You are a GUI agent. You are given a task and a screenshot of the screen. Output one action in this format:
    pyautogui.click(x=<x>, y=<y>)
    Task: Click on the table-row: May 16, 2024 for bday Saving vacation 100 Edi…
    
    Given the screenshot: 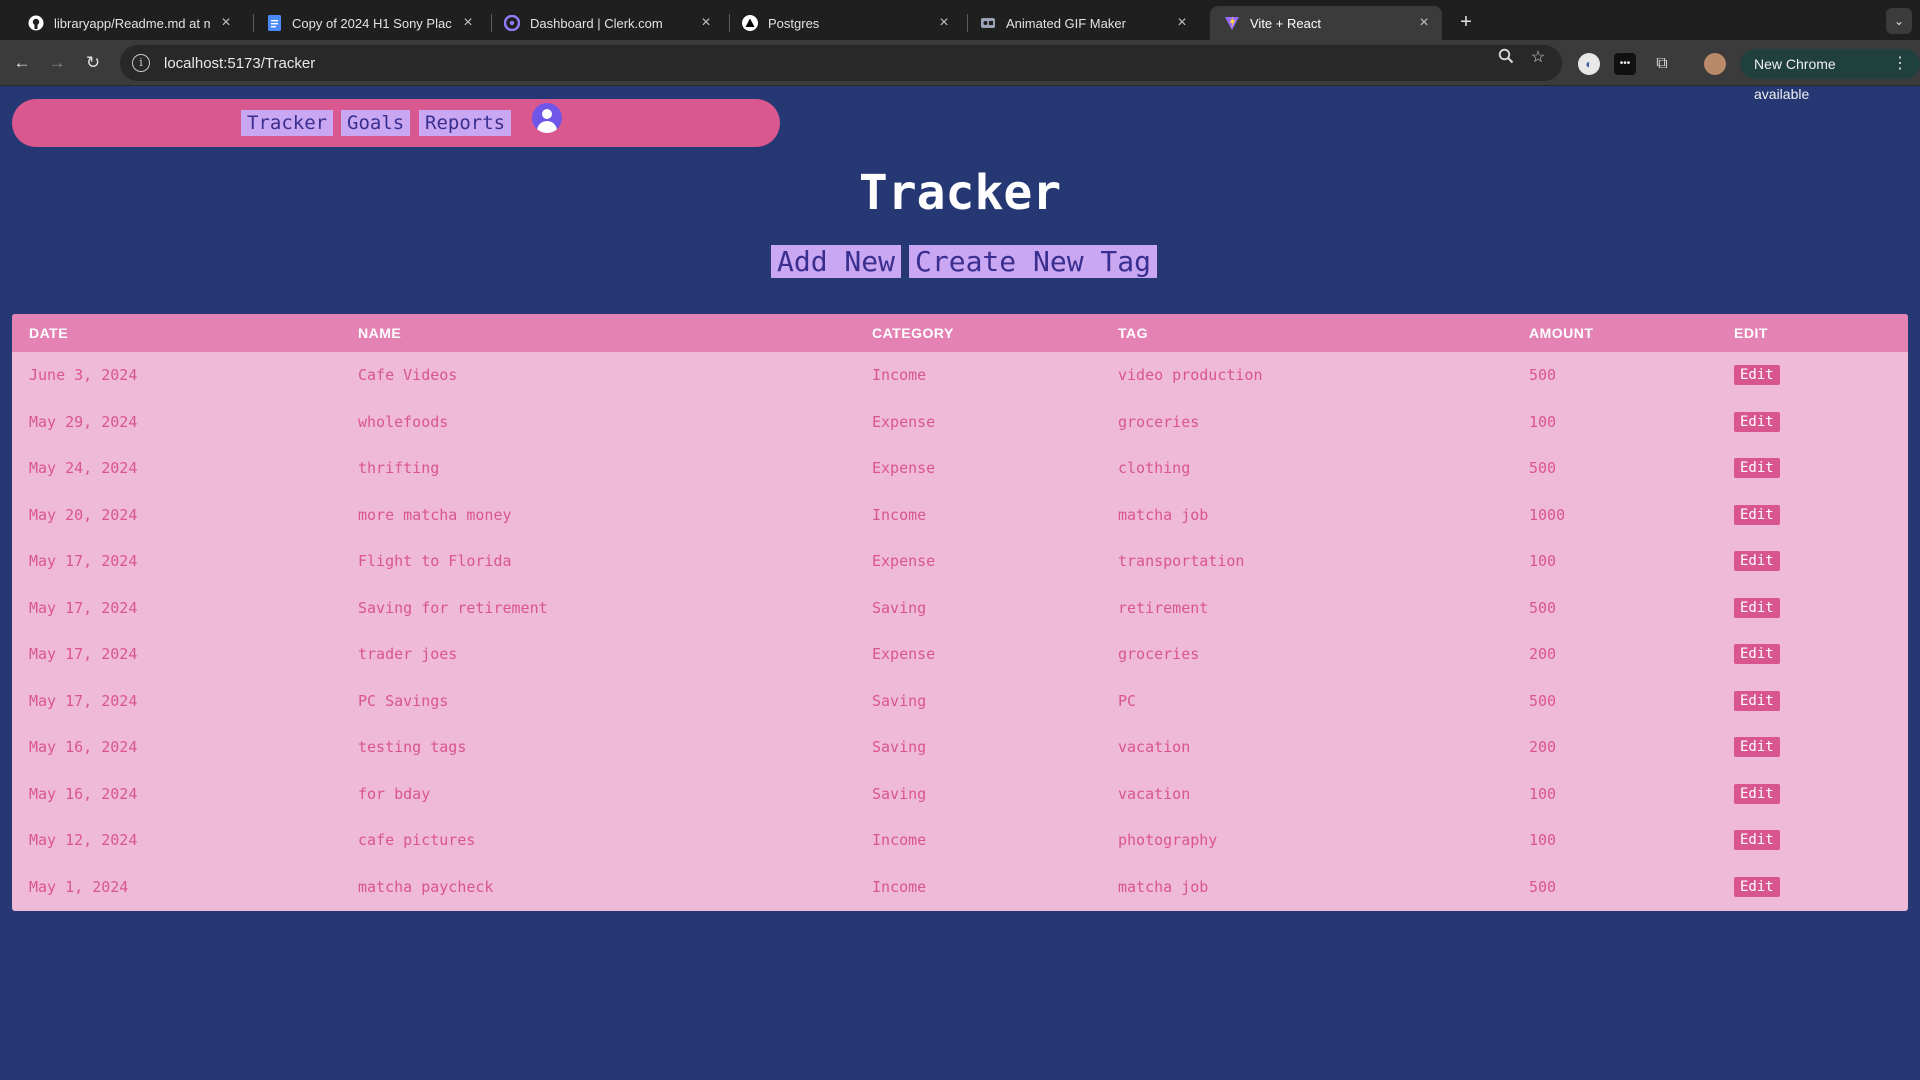 What is the action you would take?
    pyautogui.click(x=960, y=794)
    